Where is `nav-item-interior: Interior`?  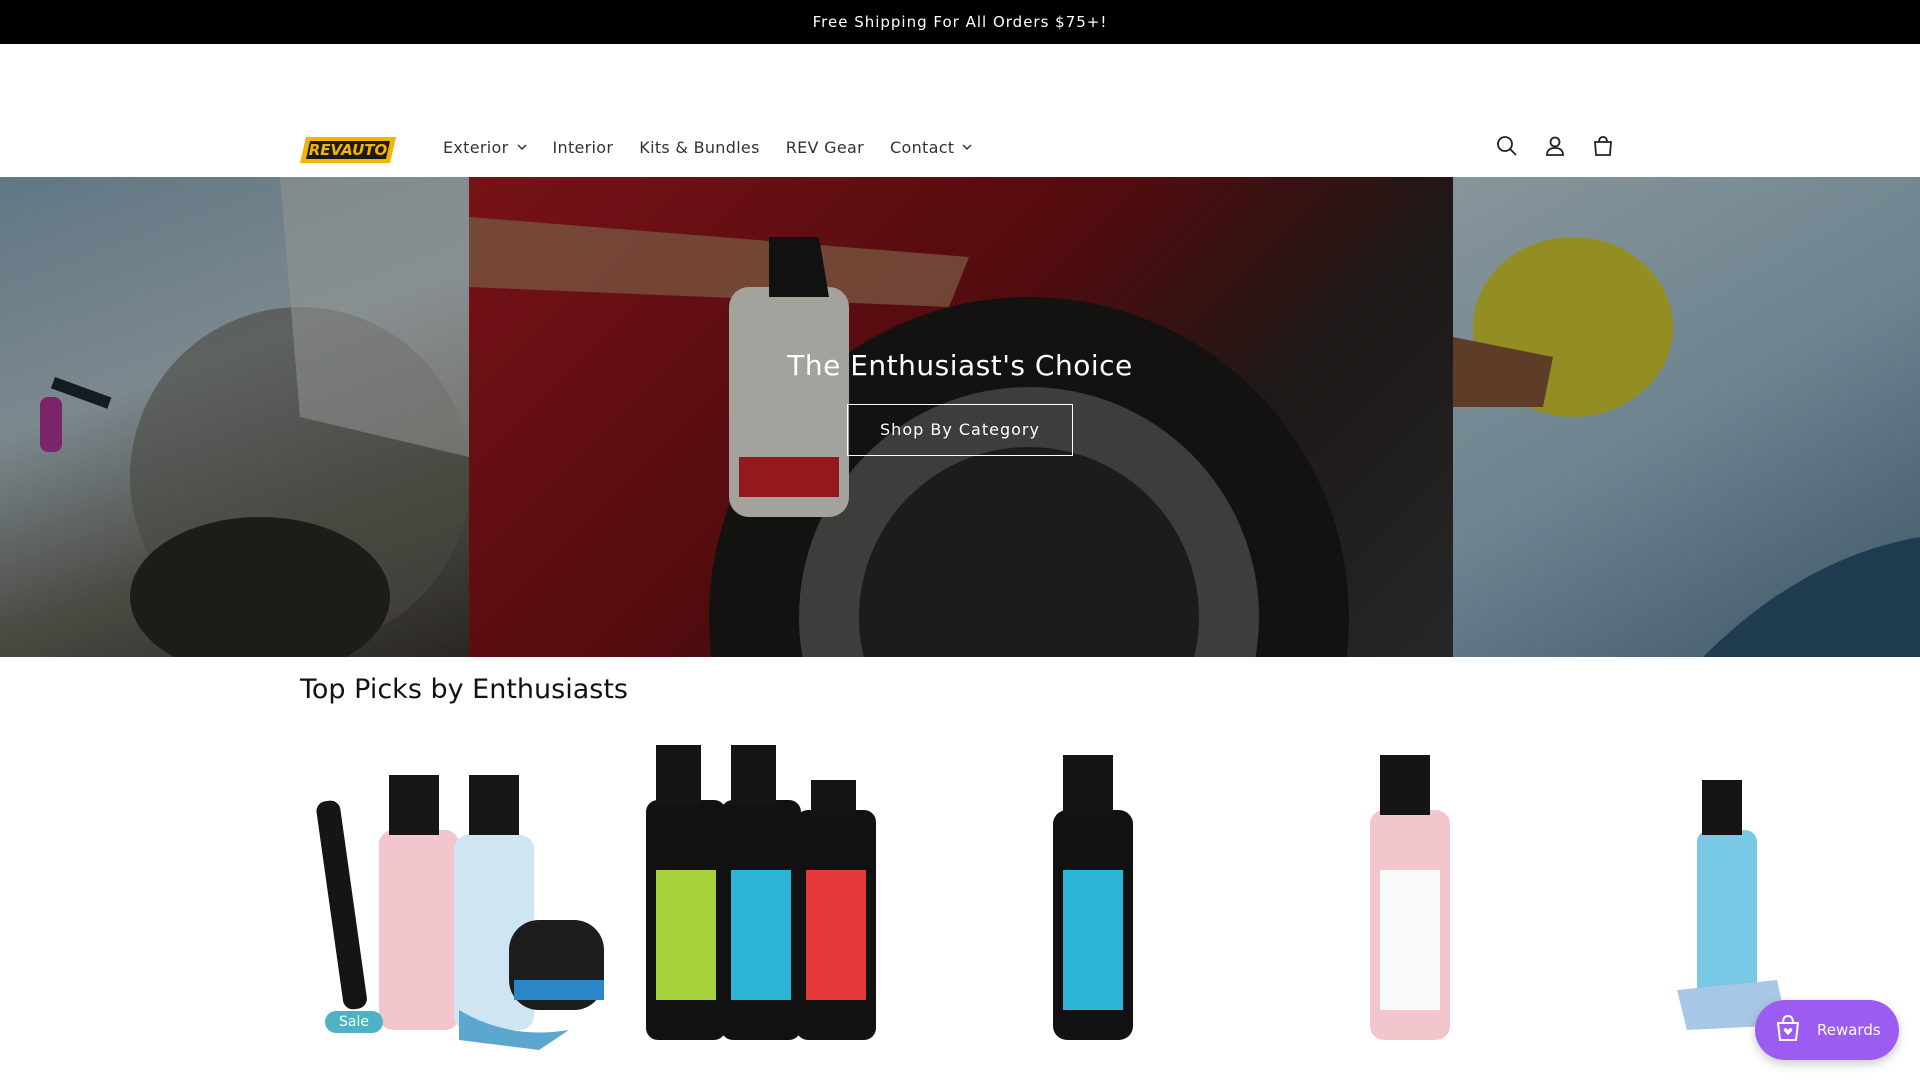
nav-item-interior: Interior is located at coordinates (583, 147).